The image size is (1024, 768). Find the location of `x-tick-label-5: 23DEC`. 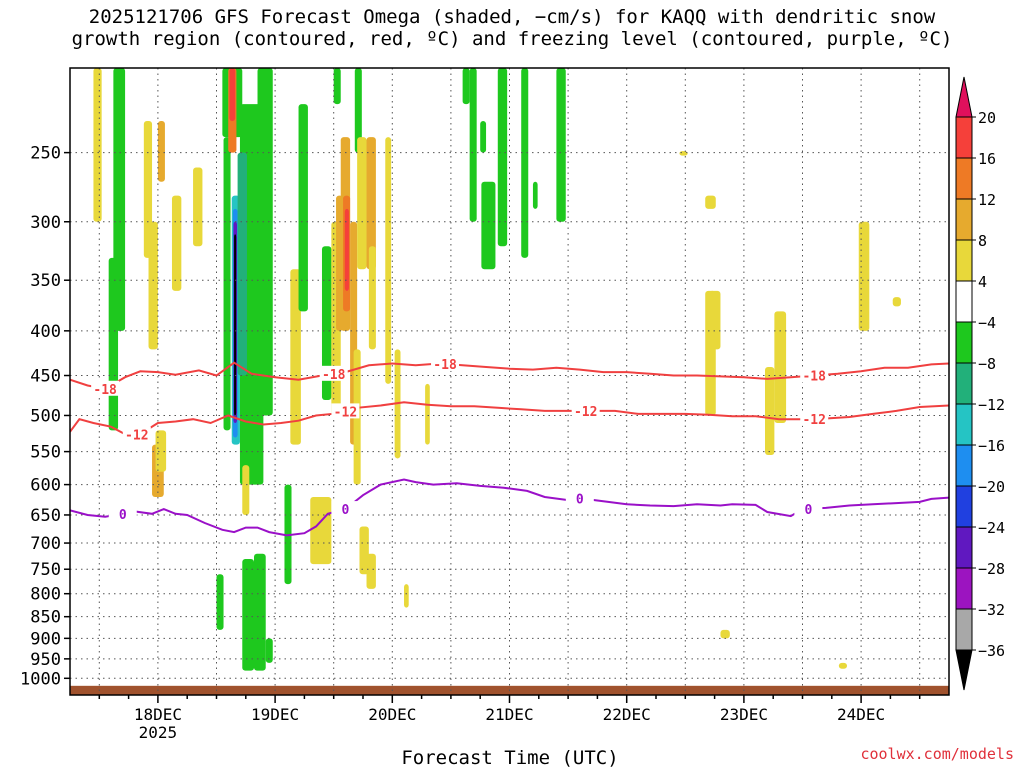

x-tick-label-5: 23DEC is located at coordinates (744, 714).